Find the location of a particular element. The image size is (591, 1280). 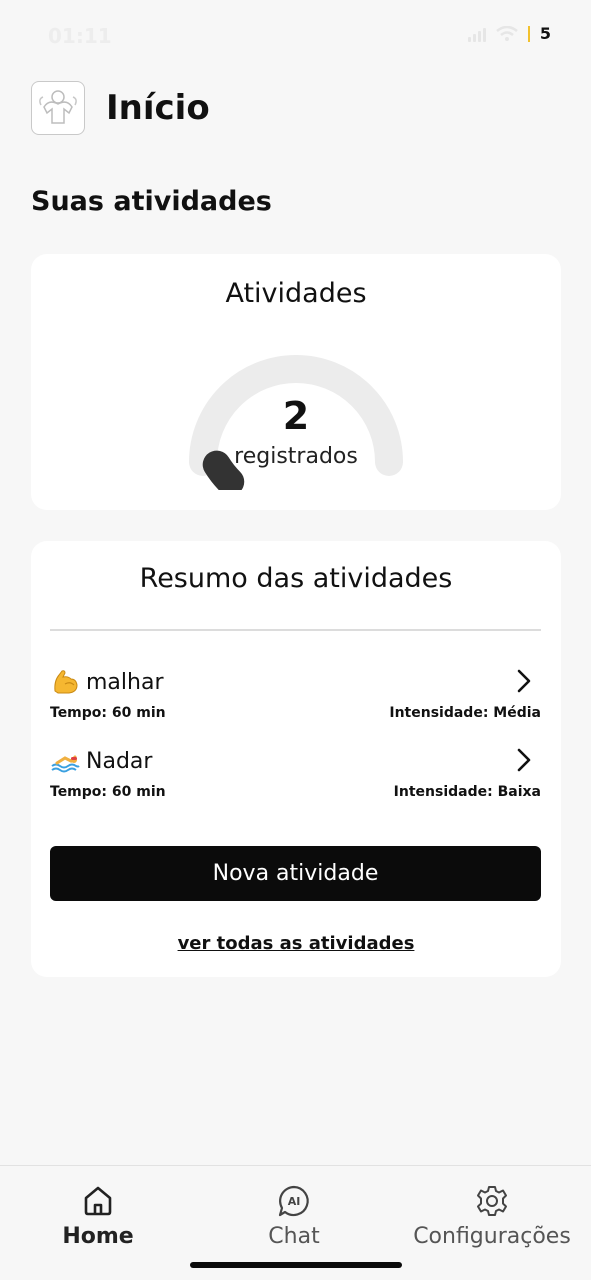

tab-bar: Home AI Chat Configurações is located at coordinates (295, 1222).